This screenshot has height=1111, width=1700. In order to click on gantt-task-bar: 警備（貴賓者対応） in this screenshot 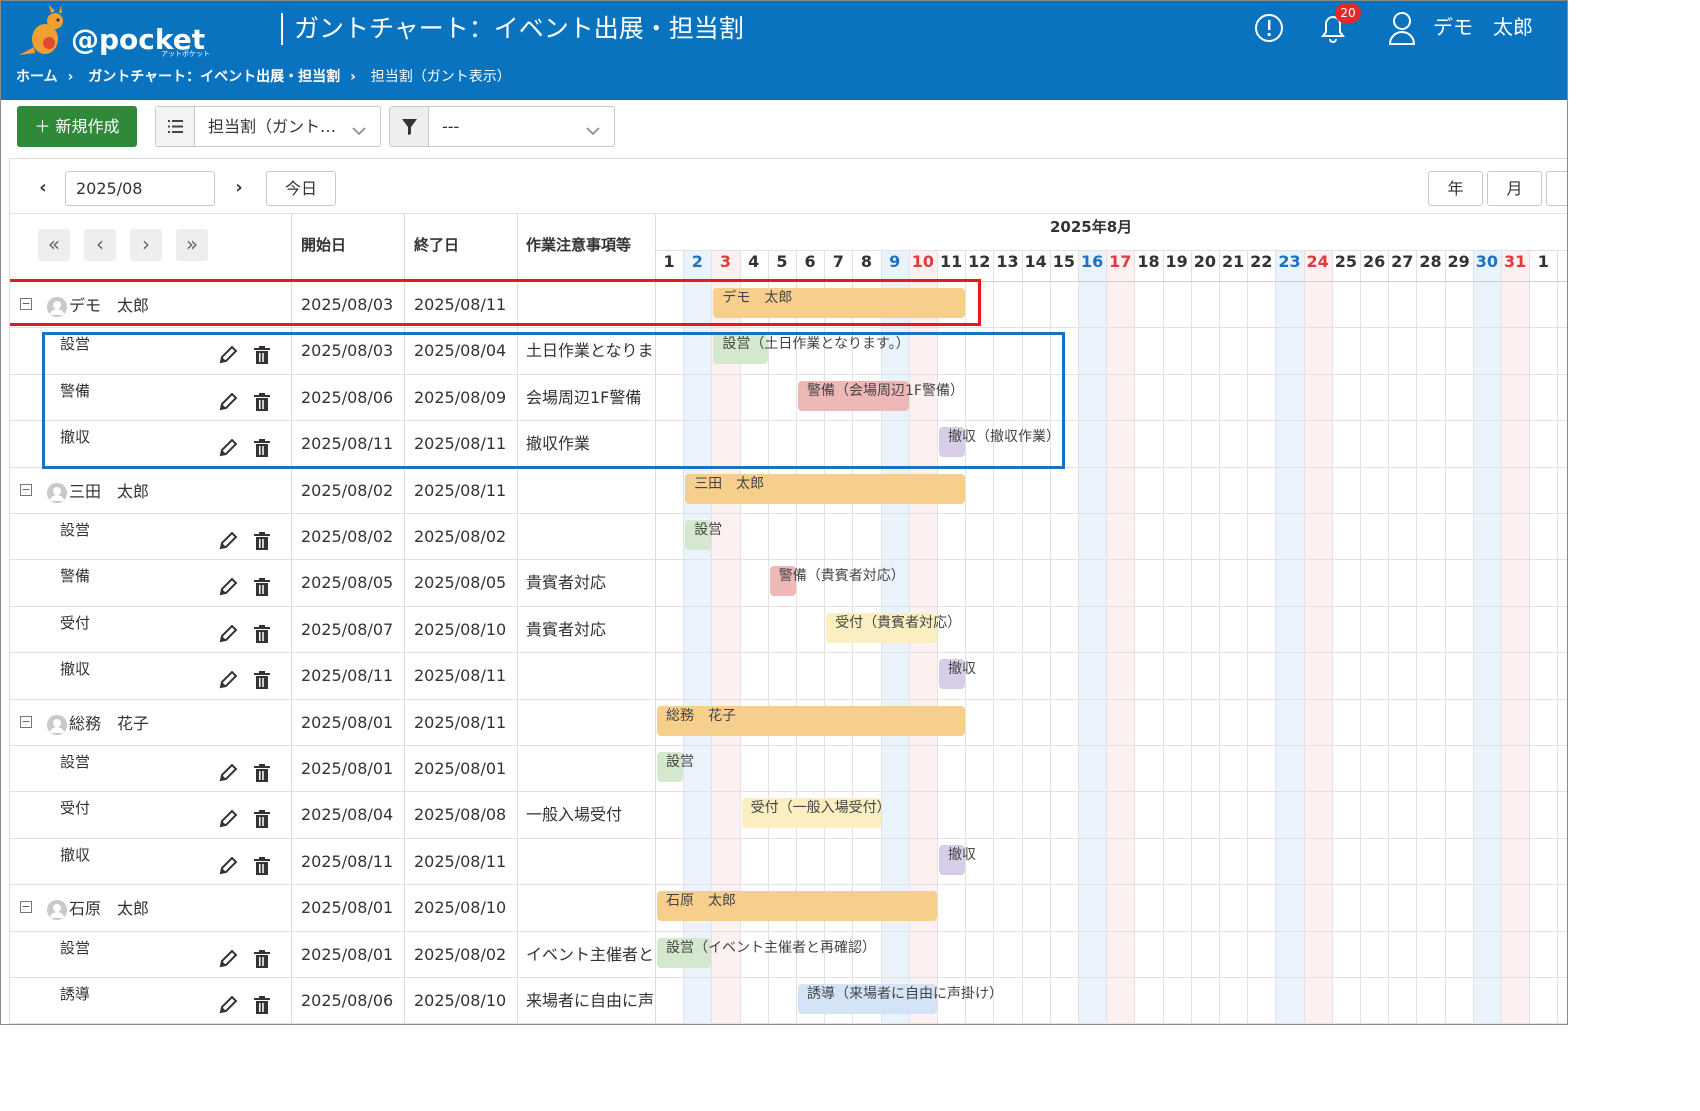, I will do `click(837, 581)`.